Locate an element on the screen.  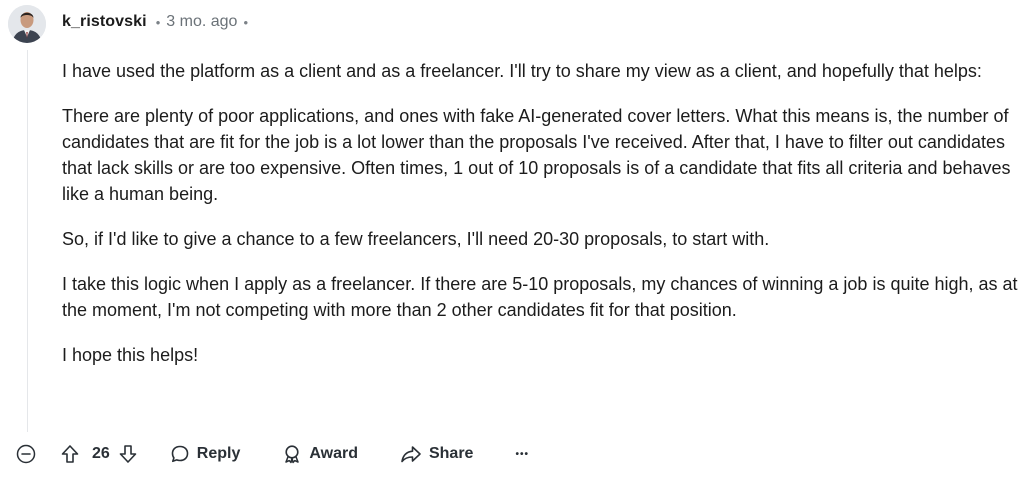
collapse-button is located at coordinates (26, 454).